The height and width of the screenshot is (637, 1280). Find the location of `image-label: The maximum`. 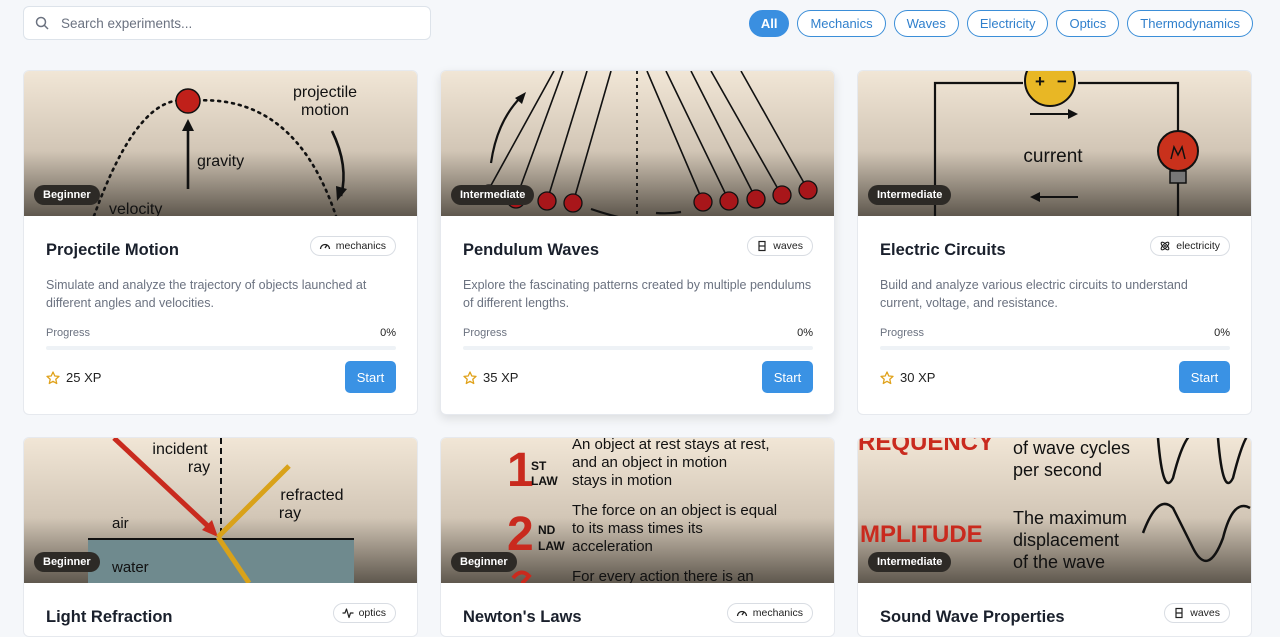

image-label: The maximum is located at coordinates (1070, 518).